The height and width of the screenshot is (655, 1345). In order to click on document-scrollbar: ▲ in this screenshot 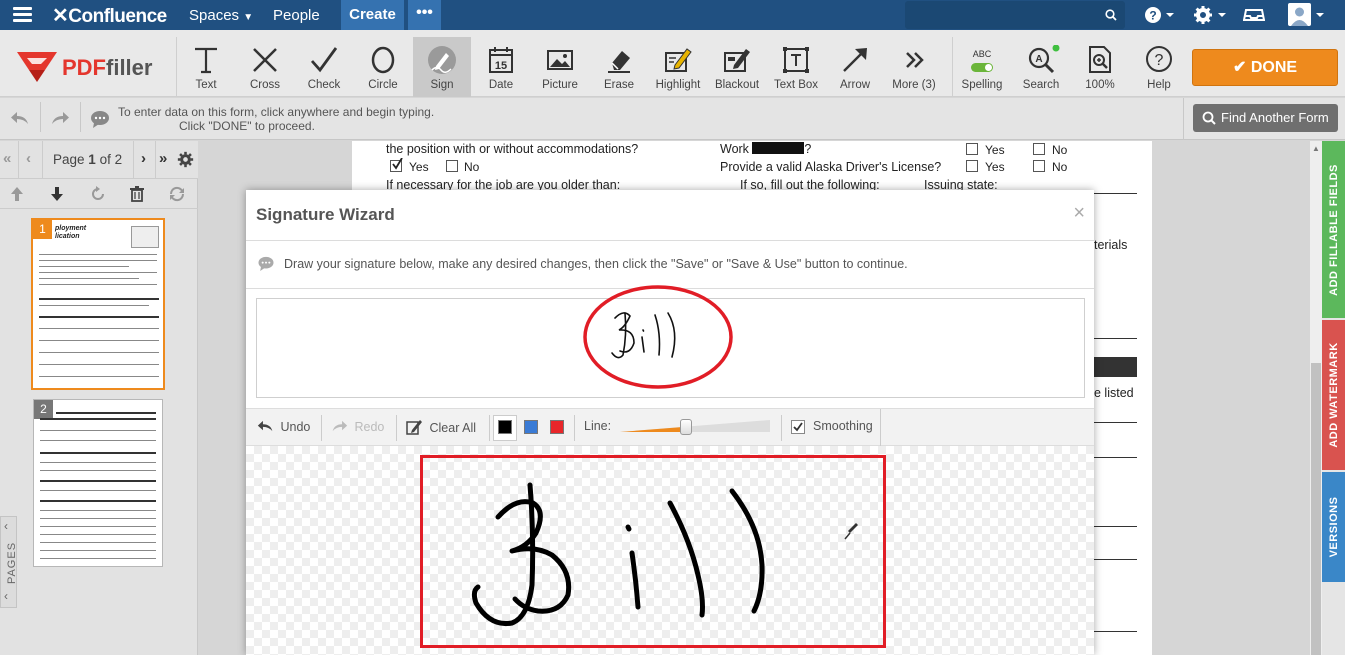, I will do `click(1316, 398)`.